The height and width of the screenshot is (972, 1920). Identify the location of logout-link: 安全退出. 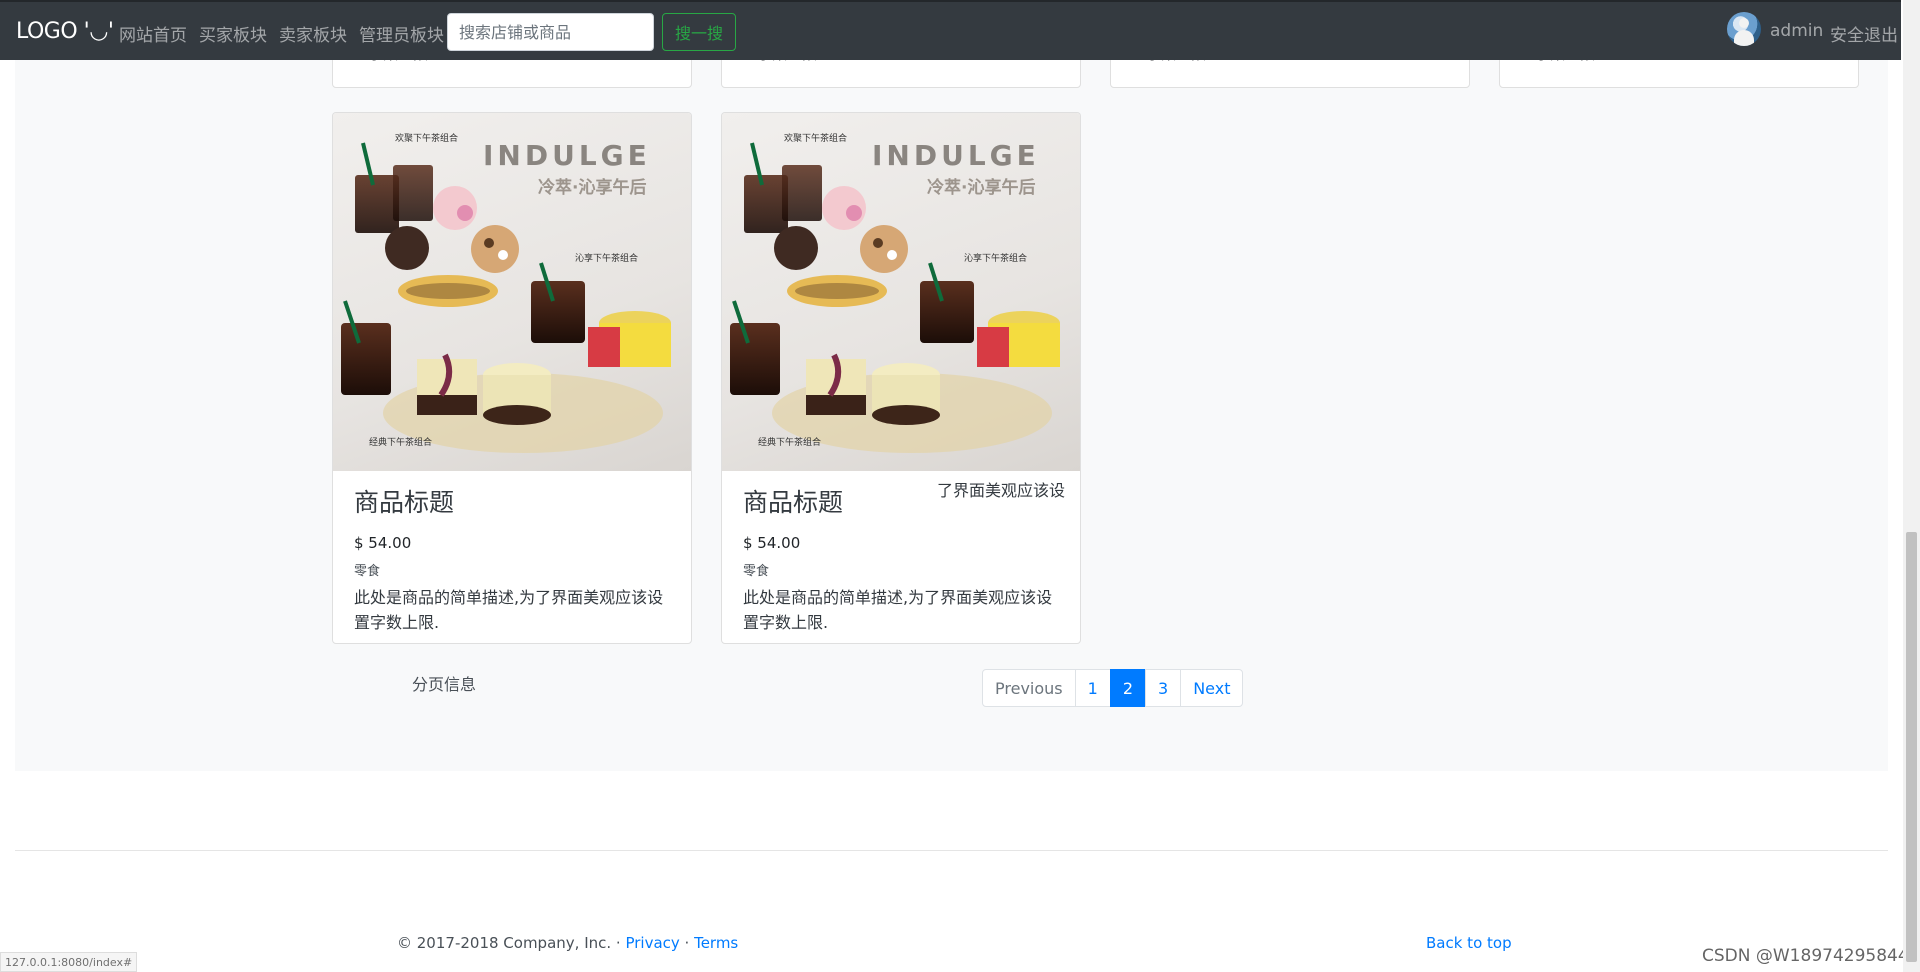
(1864, 33).